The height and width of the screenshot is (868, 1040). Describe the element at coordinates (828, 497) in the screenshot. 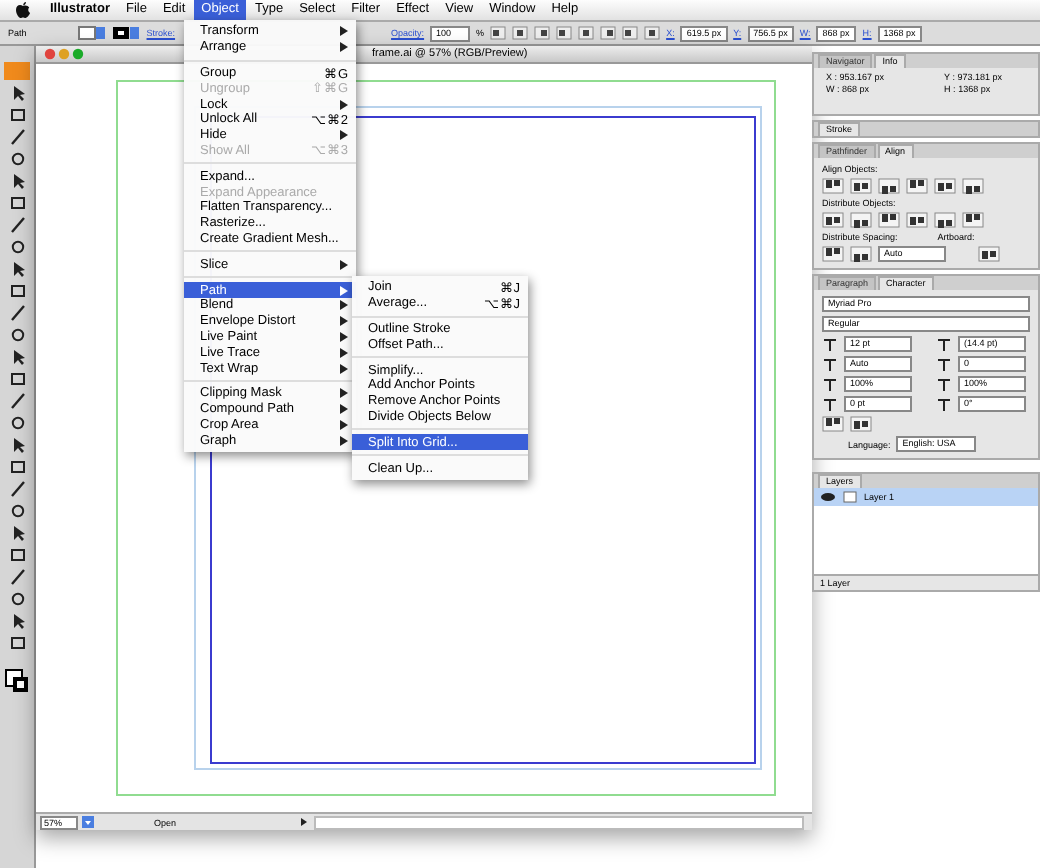

I see `eye-icon` at that location.